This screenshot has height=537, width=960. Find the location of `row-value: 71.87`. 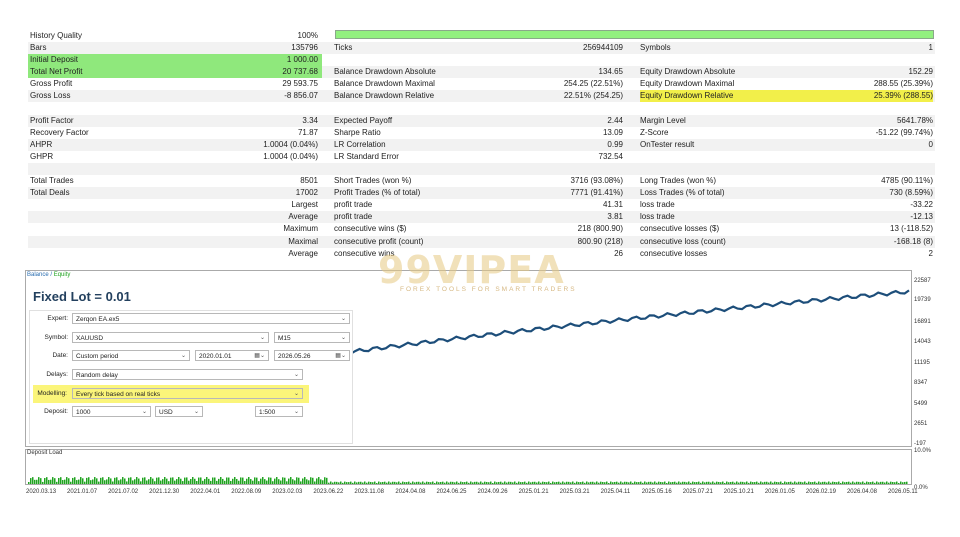

row-value: 71.87 is located at coordinates (307, 132).